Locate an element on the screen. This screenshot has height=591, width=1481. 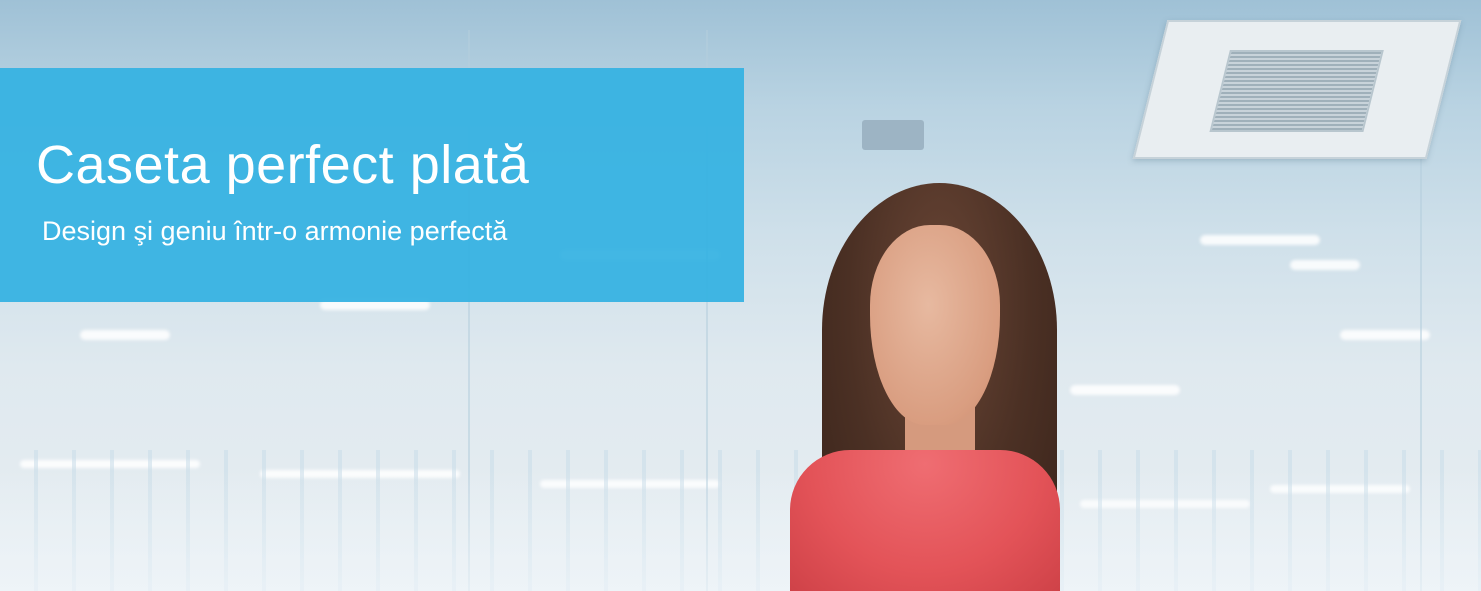
woman-face is located at coordinates (935, 325).